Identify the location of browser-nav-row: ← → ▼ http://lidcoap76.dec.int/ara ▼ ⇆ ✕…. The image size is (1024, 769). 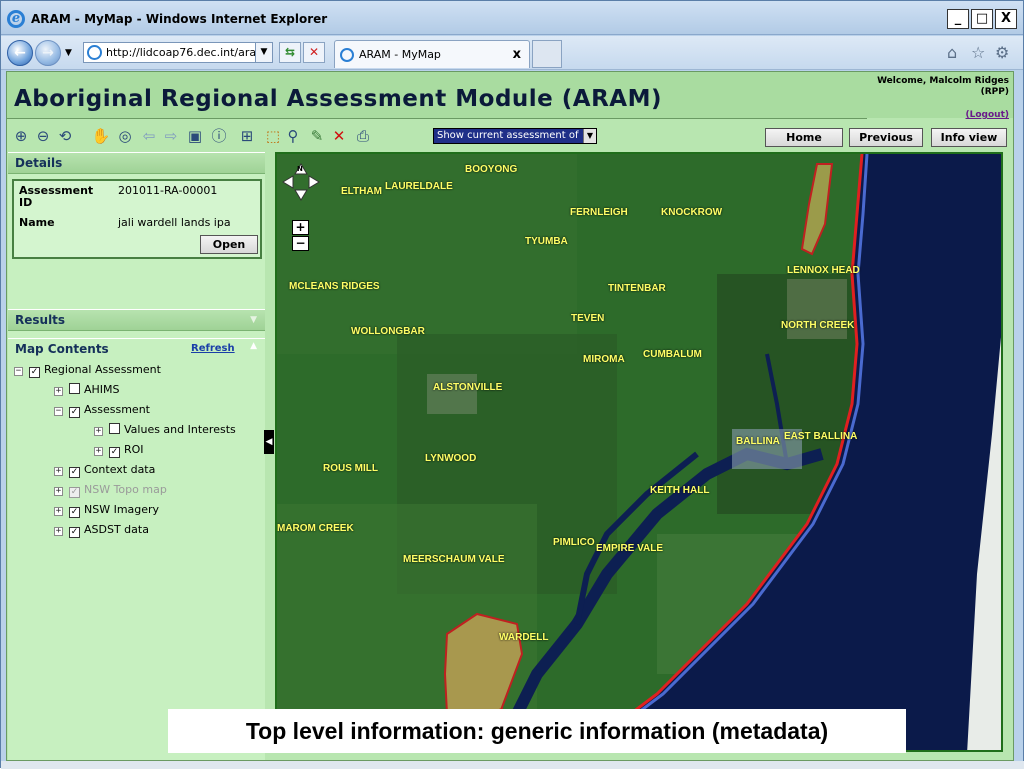
(512, 53).